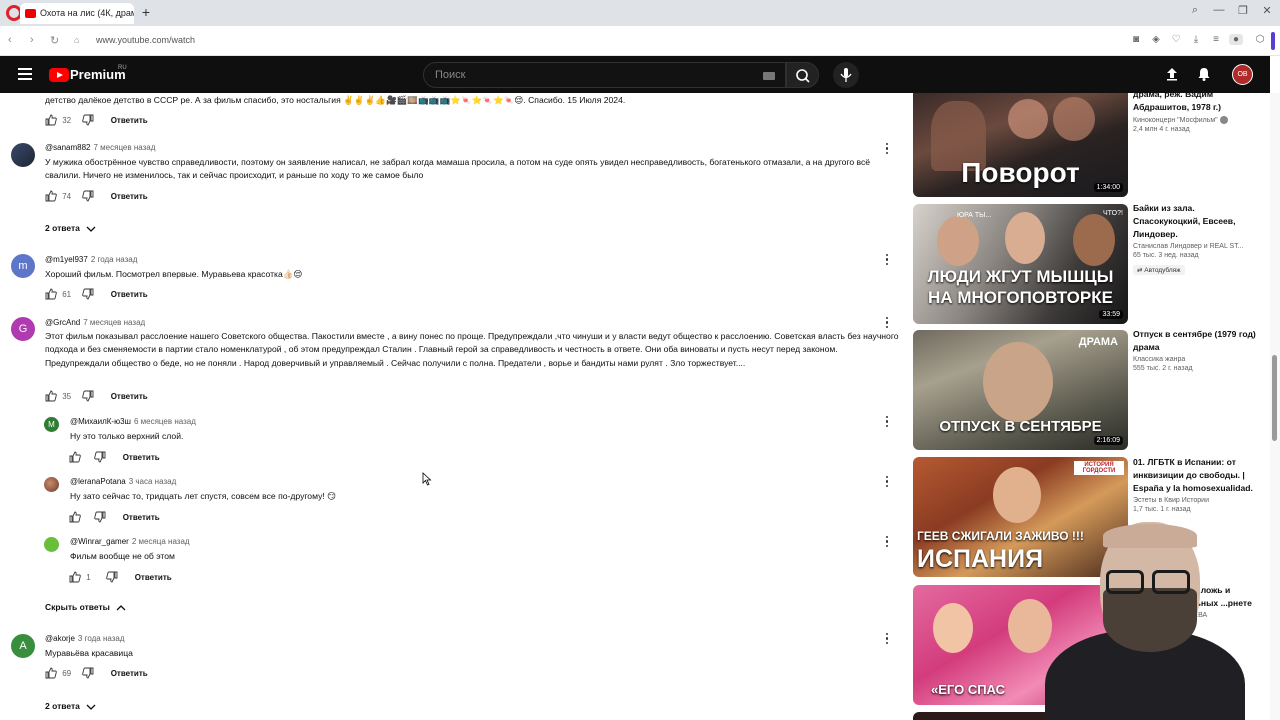  I want to click on replier-avatar, so click(51, 484).